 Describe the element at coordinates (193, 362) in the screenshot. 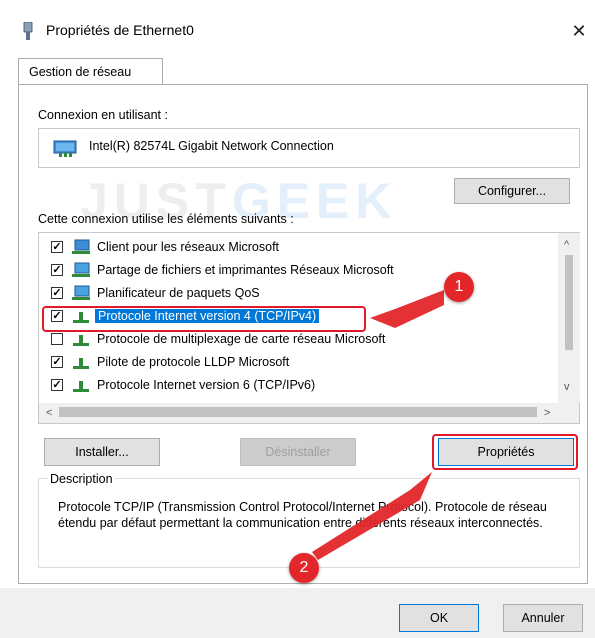

I see `list-item-label: Pilote de protocole LLDP Microsoft` at that location.